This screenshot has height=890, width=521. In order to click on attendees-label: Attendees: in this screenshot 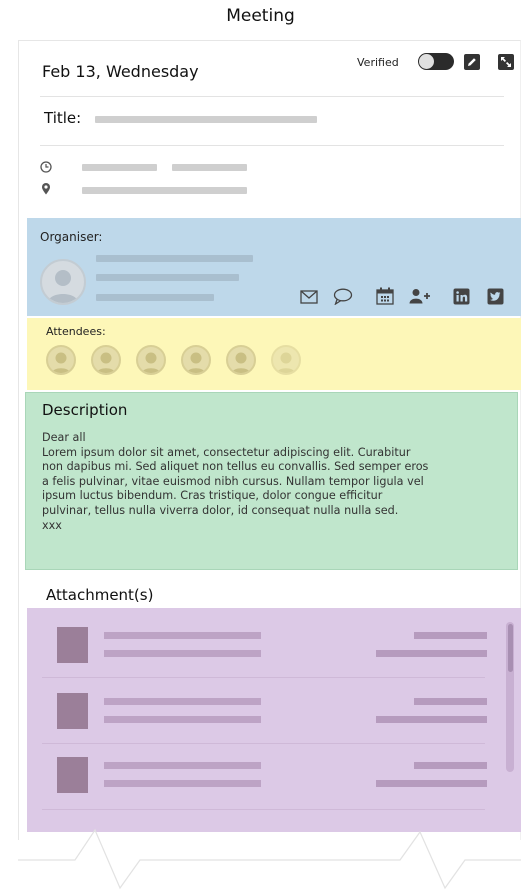, I will do `click(76, 331)`.